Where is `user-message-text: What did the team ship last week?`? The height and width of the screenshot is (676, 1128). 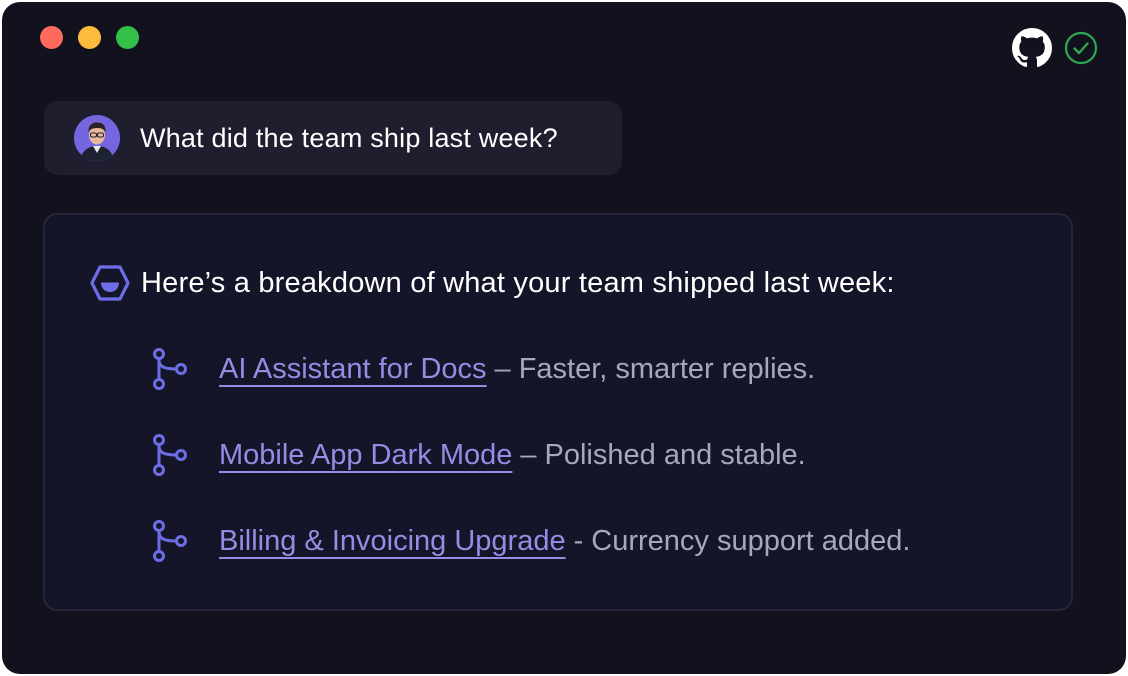
user-message-text: What did the team ship last week? is located at coordinates (349, 137).